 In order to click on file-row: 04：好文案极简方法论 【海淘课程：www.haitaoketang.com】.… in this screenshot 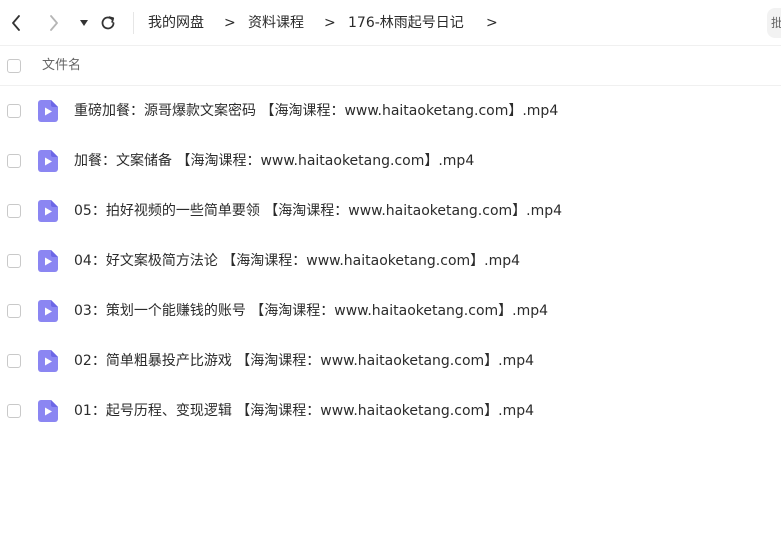, I will do `click(390, 261)`.